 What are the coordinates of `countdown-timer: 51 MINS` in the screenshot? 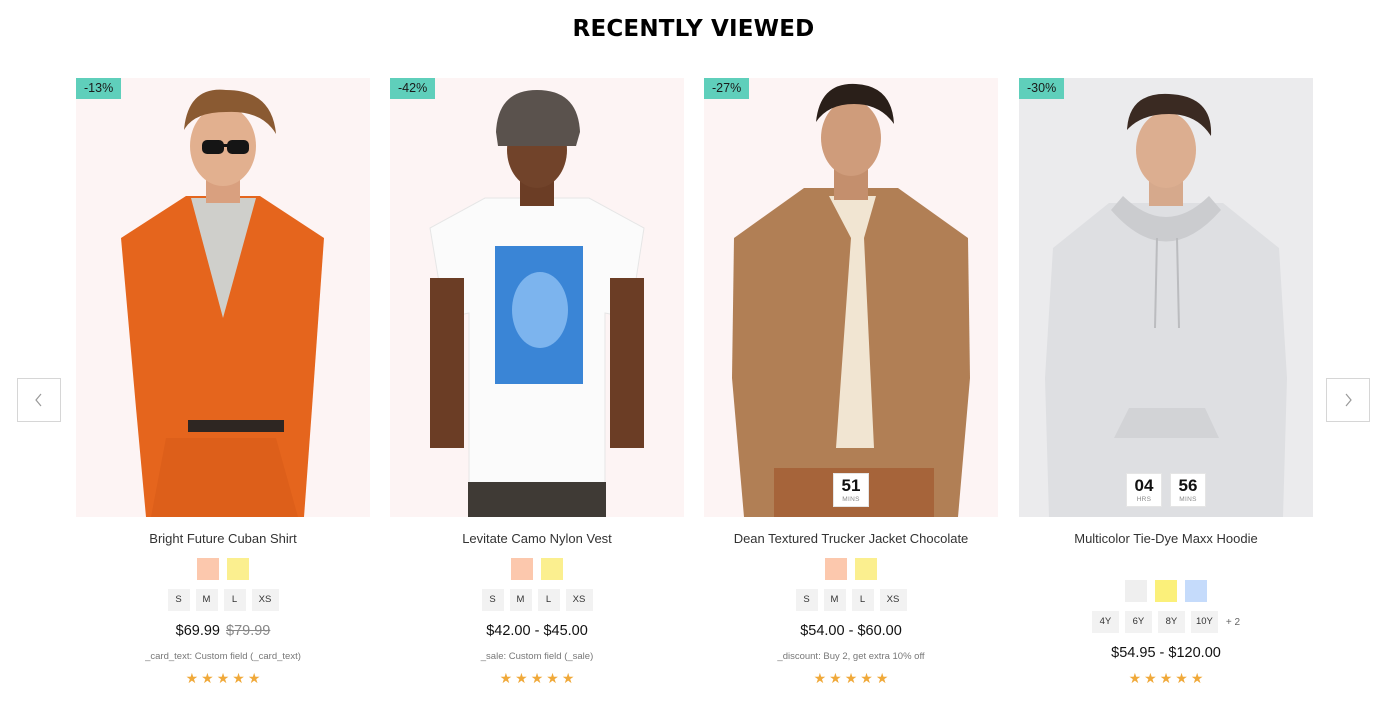 It's located at (851, 490).